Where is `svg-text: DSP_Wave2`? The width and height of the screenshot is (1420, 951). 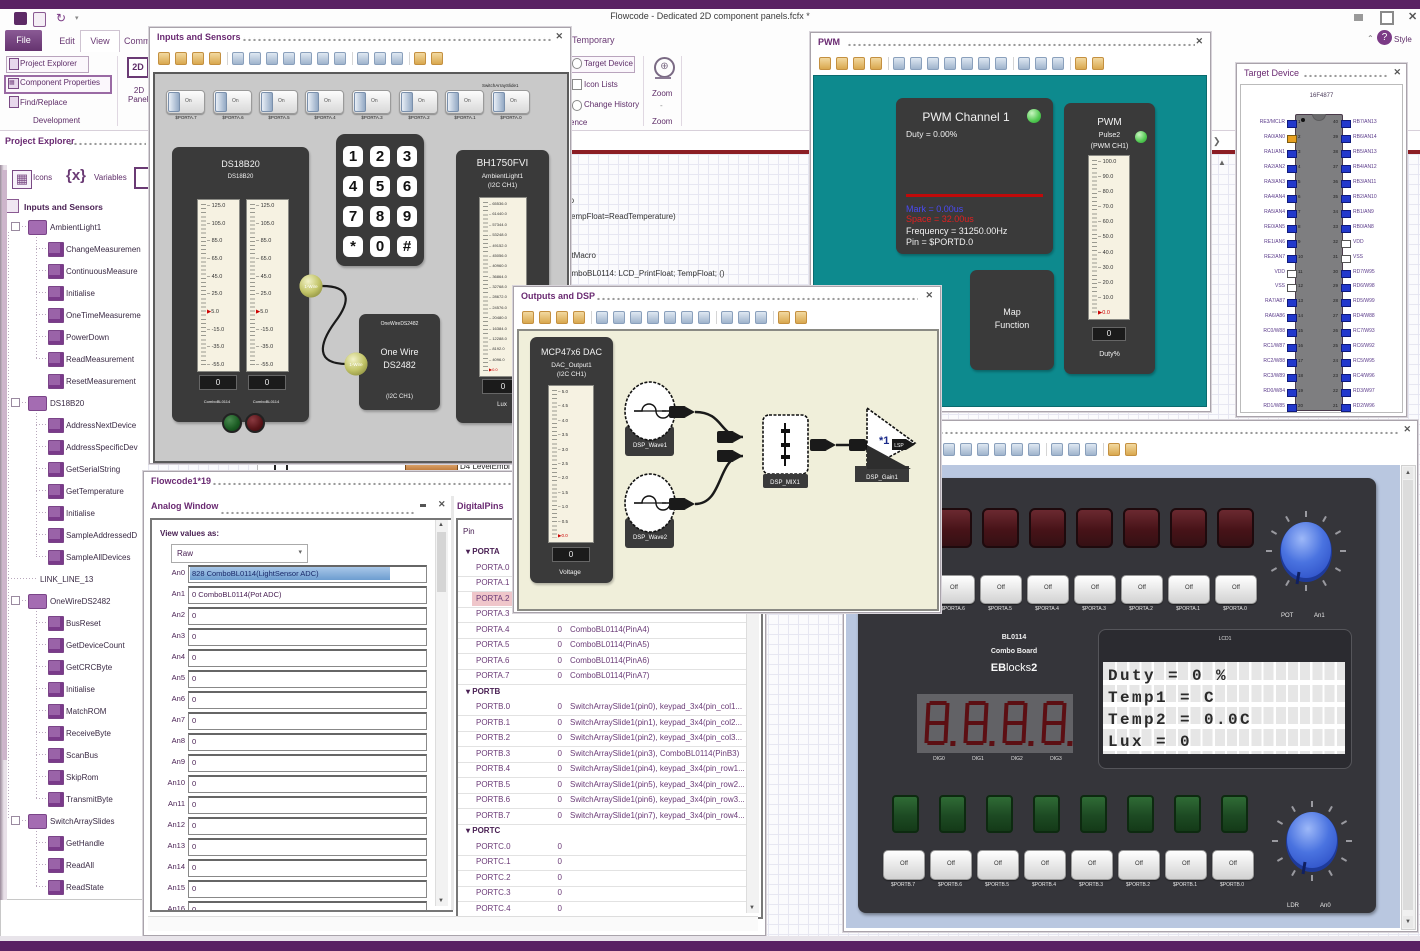
svg-text: DSP_Wave2 is located at coordinates (650, 538).